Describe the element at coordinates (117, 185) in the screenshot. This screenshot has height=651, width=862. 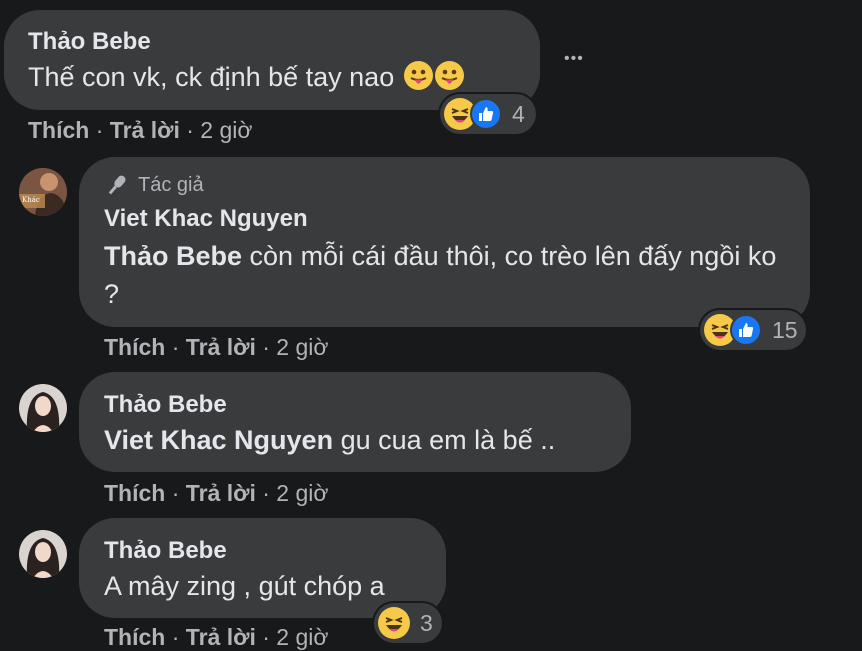
I see `microphone-icon` at that location.